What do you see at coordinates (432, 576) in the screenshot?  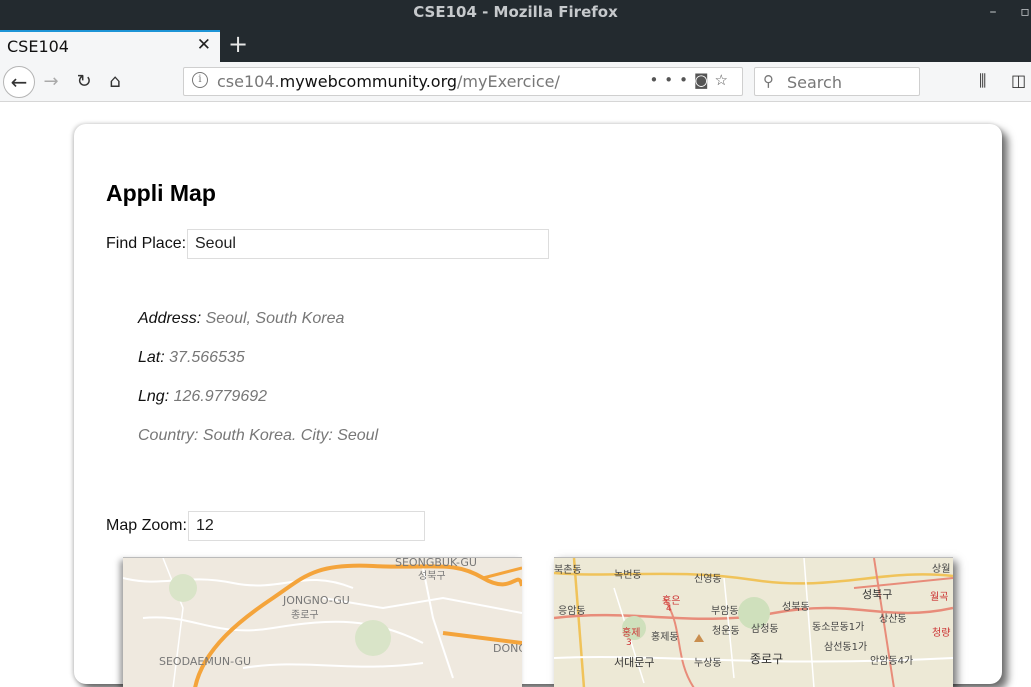 I see `map-left-label-1: 성북구` at bounding box center [432, 576].